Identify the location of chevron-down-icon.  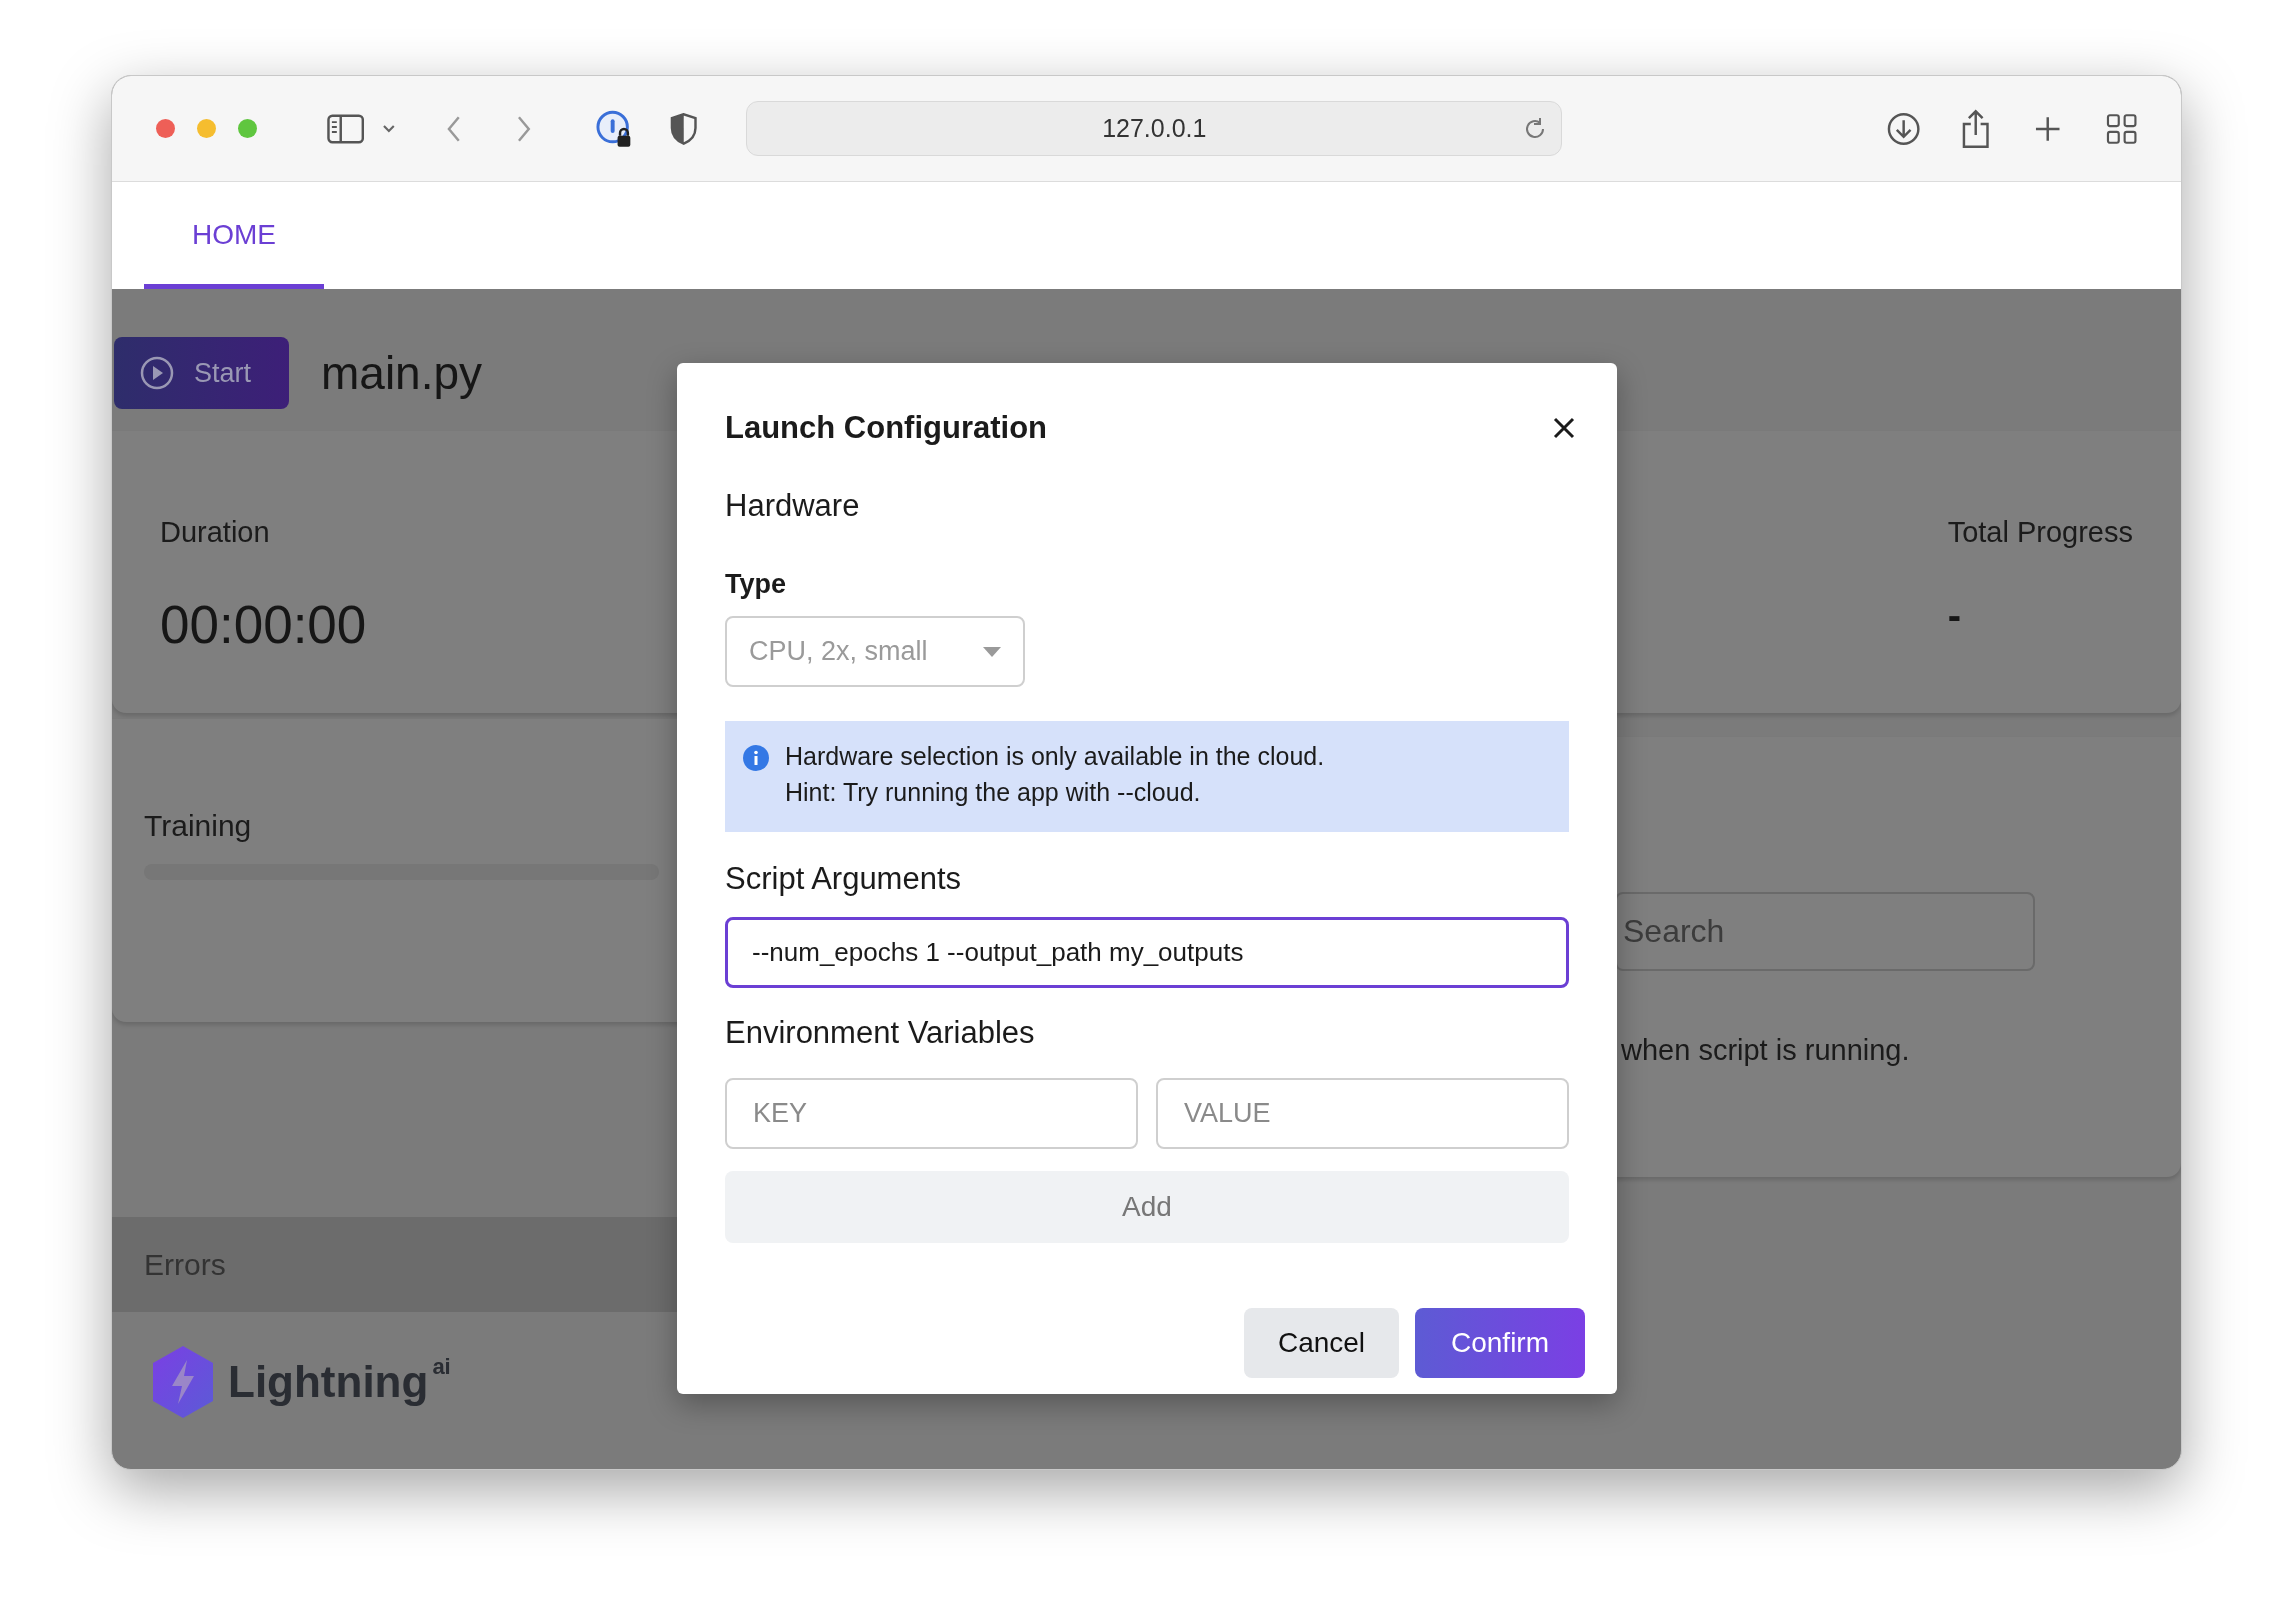
(389, 128).